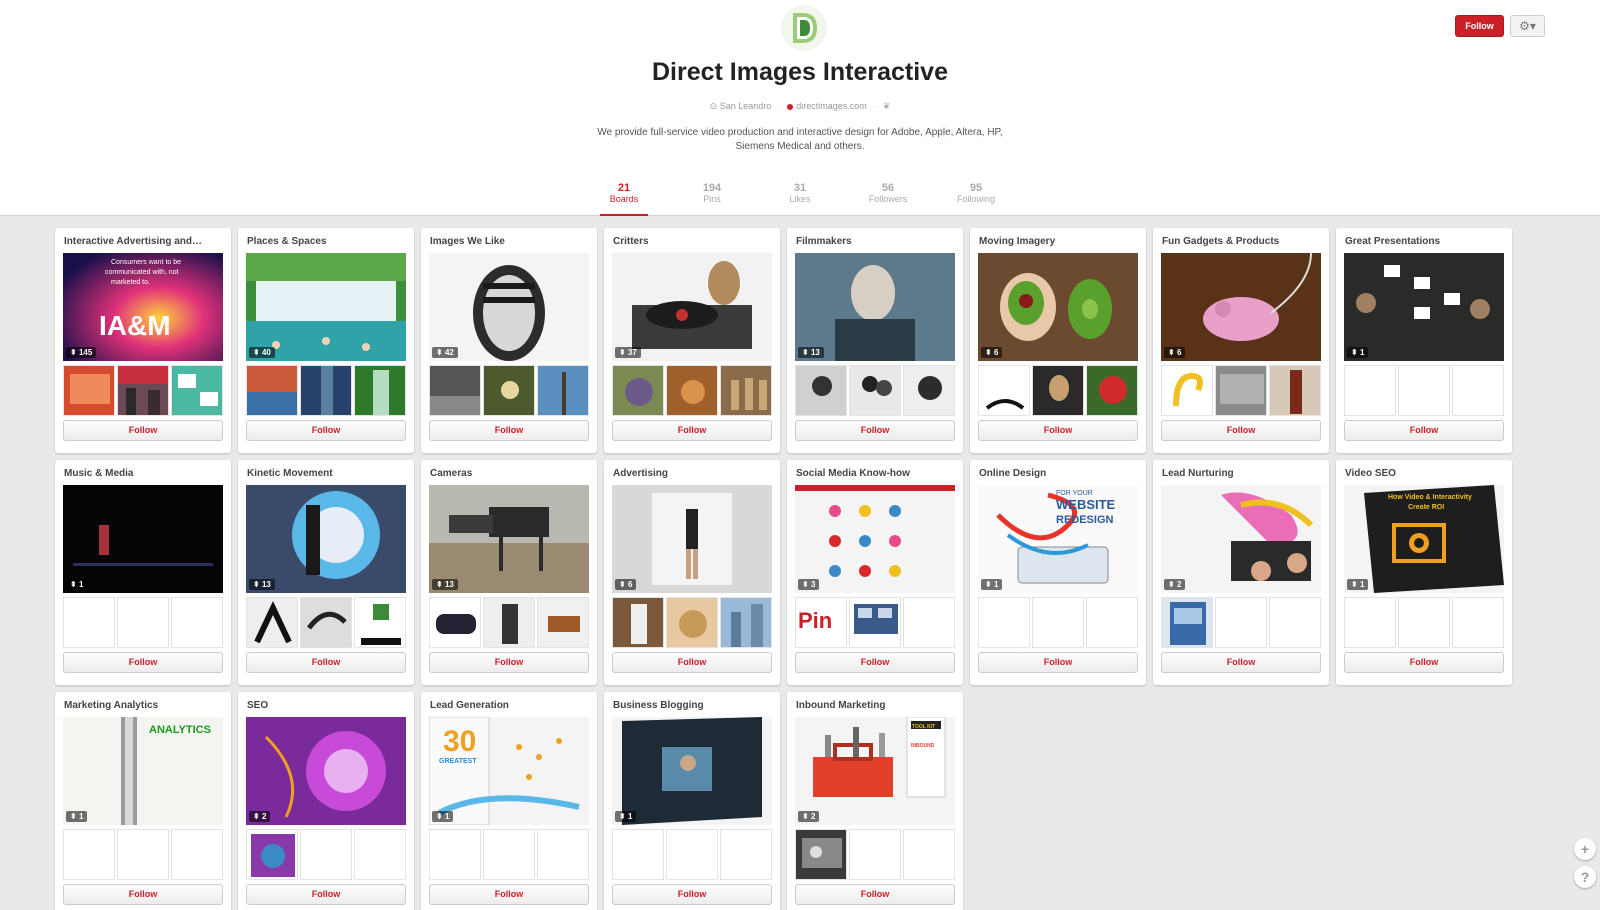 This screenshot has height=910, width=1600. I want to click on board-title: SEO, so click(327, 705).